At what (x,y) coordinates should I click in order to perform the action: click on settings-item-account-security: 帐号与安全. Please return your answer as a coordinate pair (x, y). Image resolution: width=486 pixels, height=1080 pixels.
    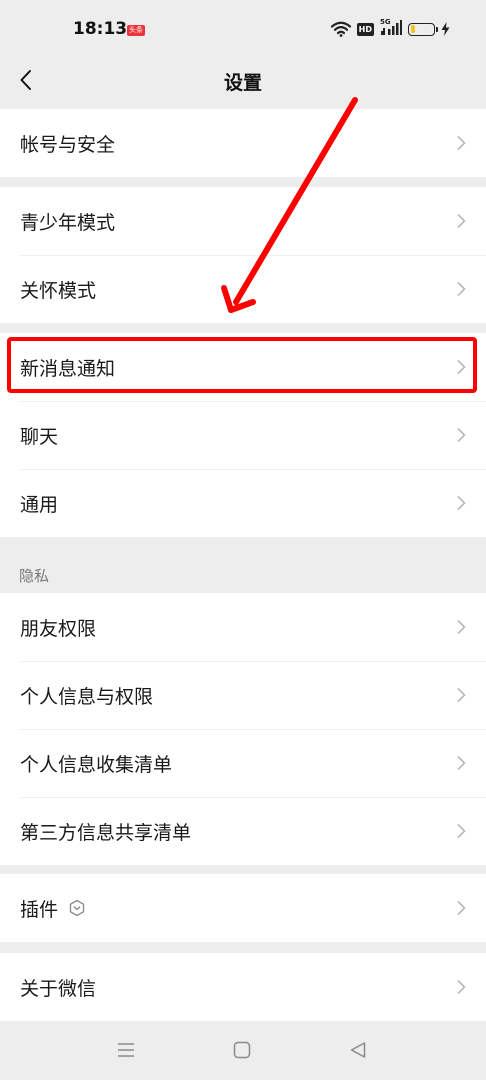
    Looking at the image, I should click on (243, 143).